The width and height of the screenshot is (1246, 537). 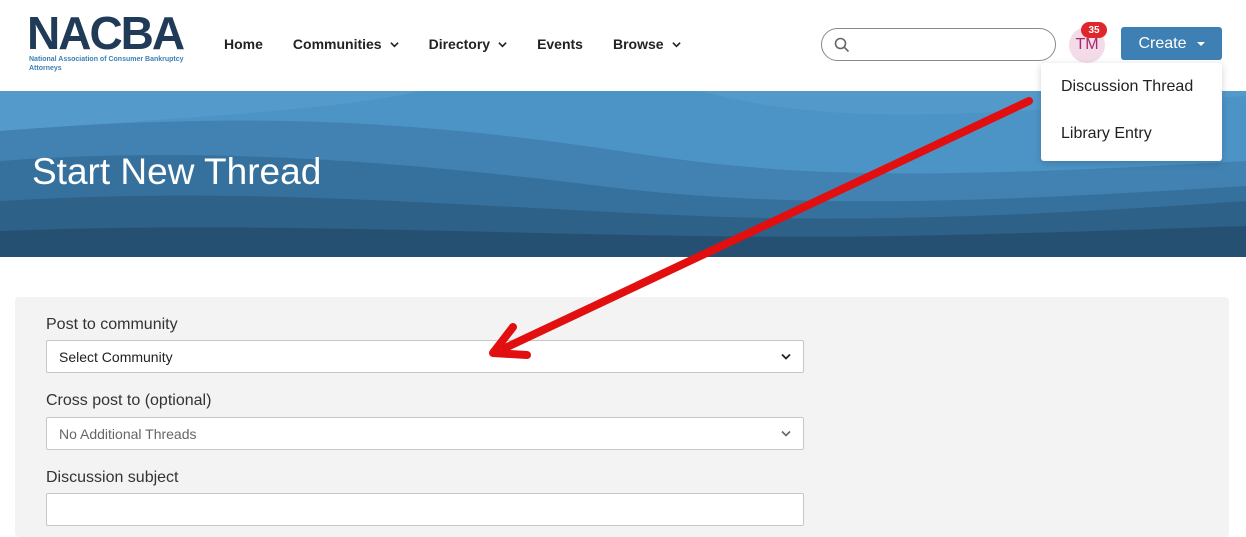 I want to click on crosspost-select-value: No Additional Threads, so click(x=128, y=433).